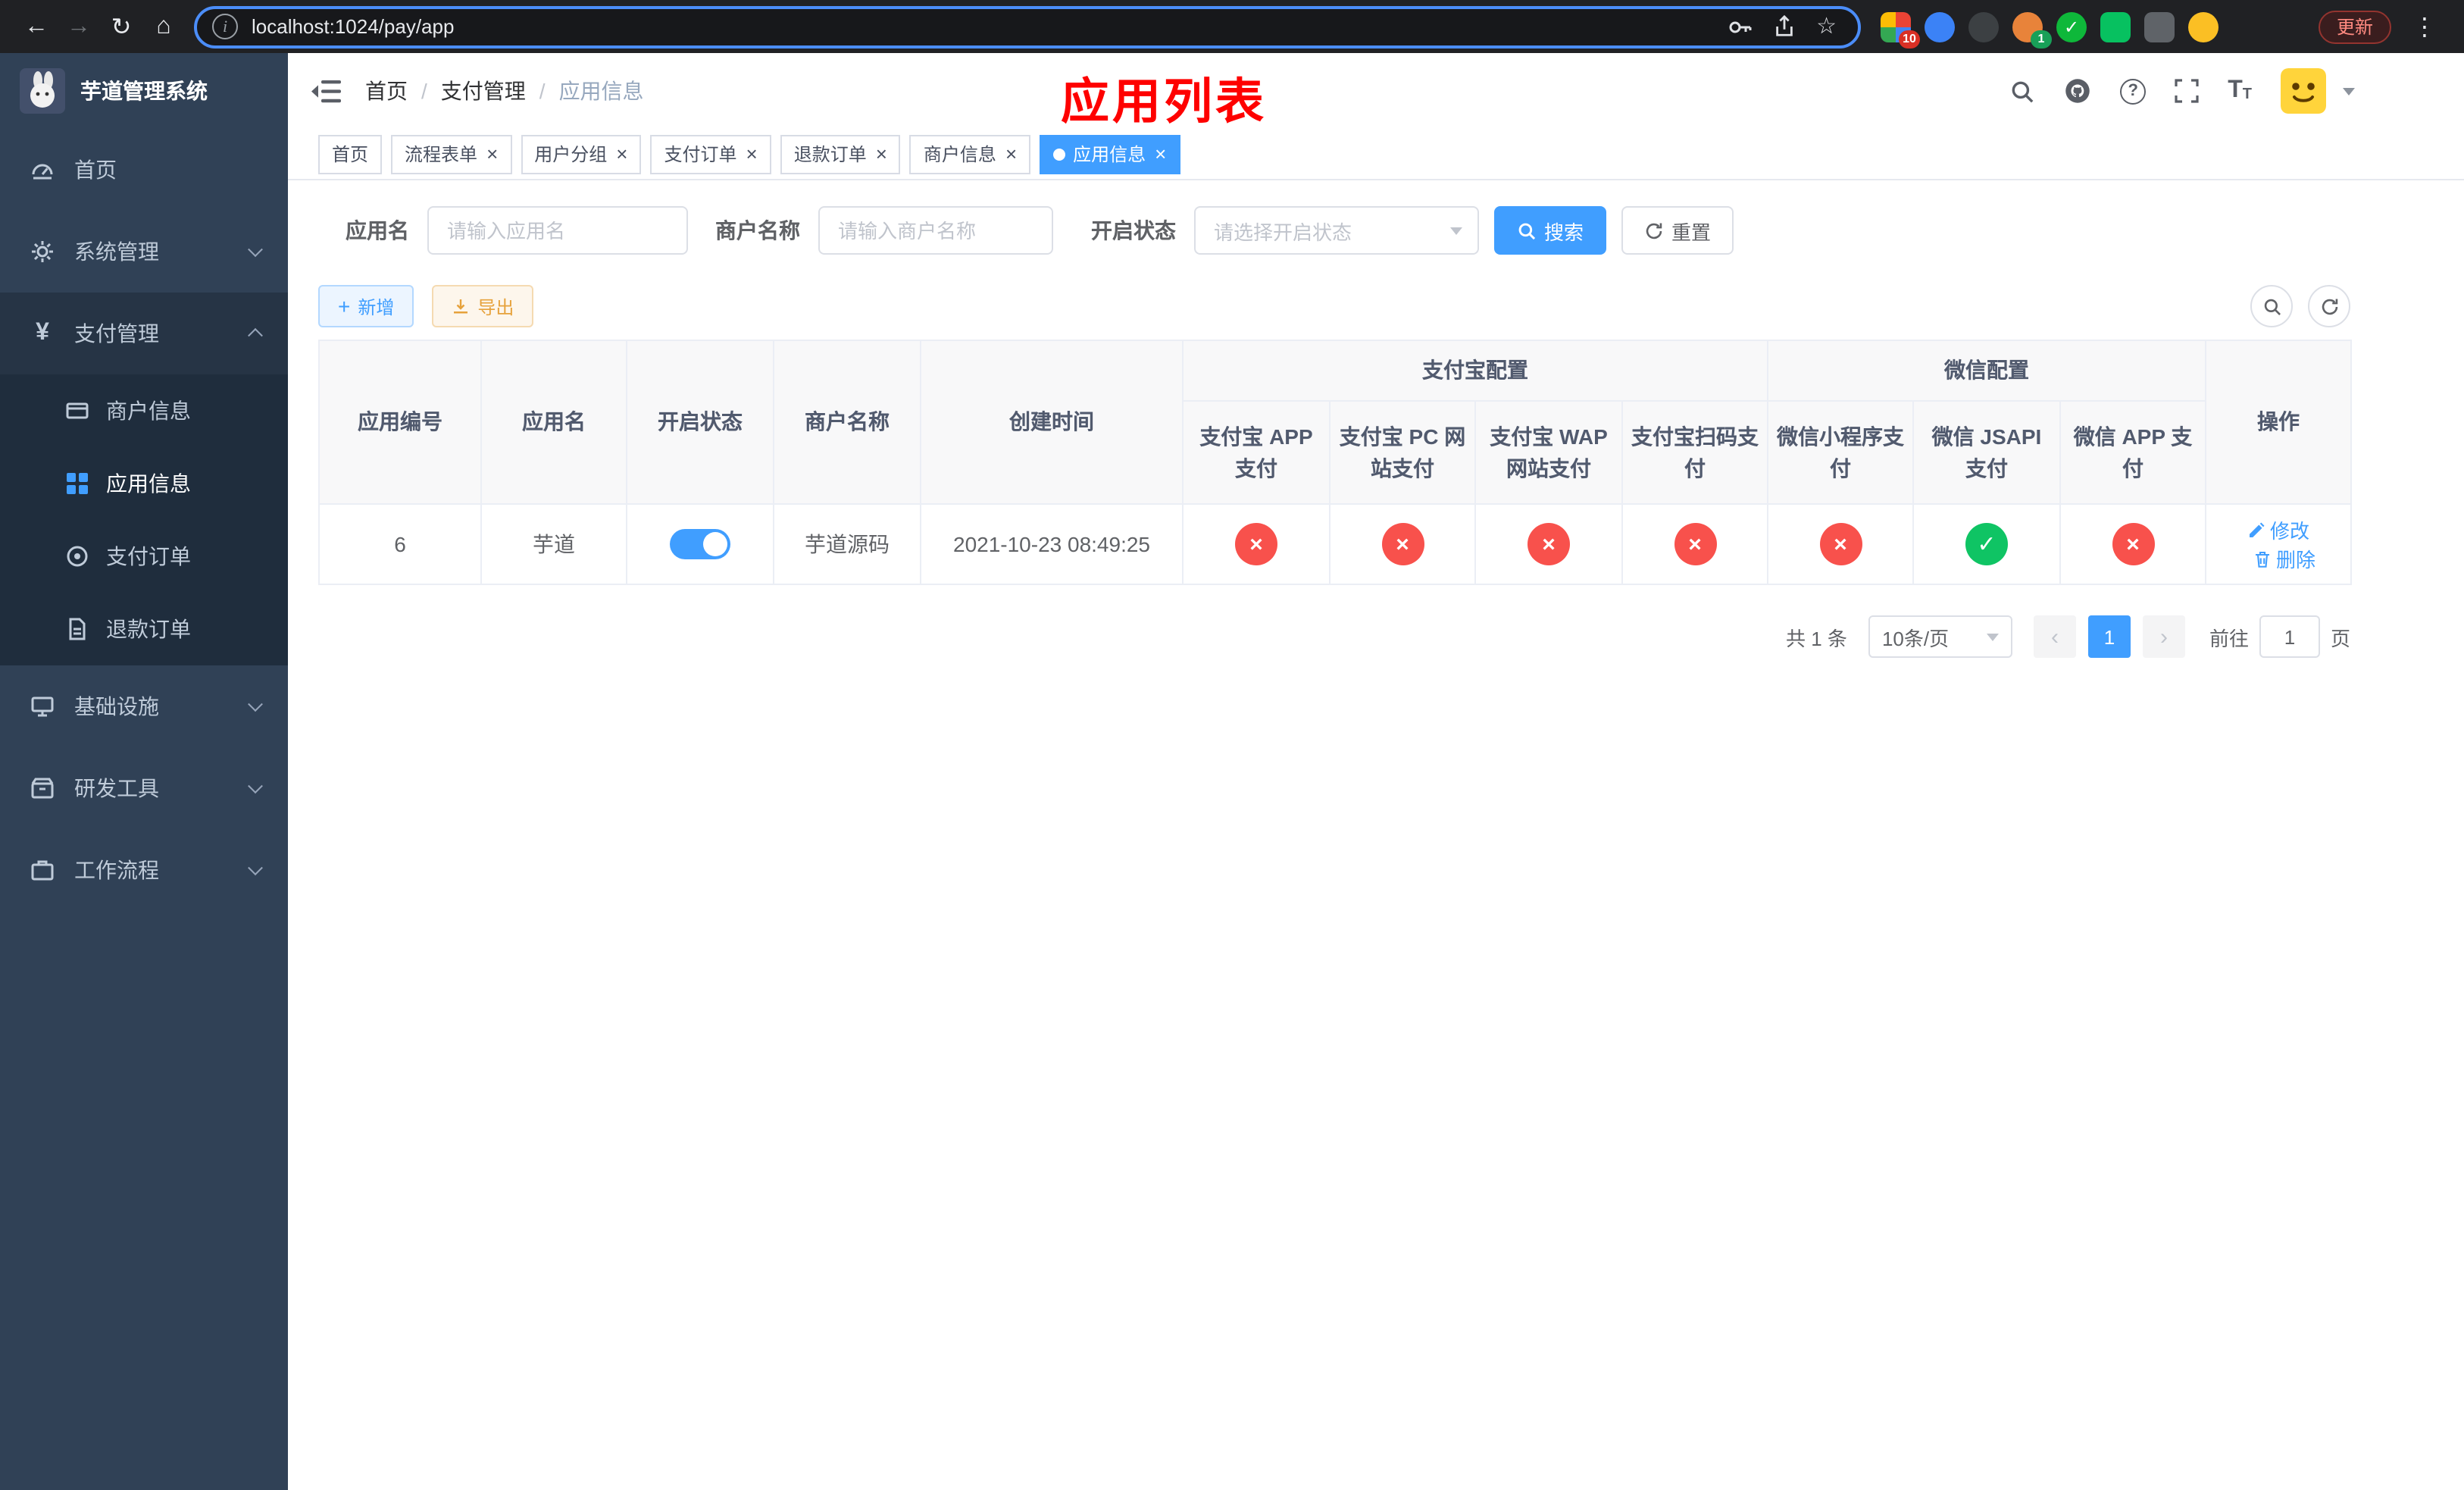  What do you see at coordinates (163, 27) in the screenshot?
I see `home-icon: ⌂` at bounding box center [163, 27].